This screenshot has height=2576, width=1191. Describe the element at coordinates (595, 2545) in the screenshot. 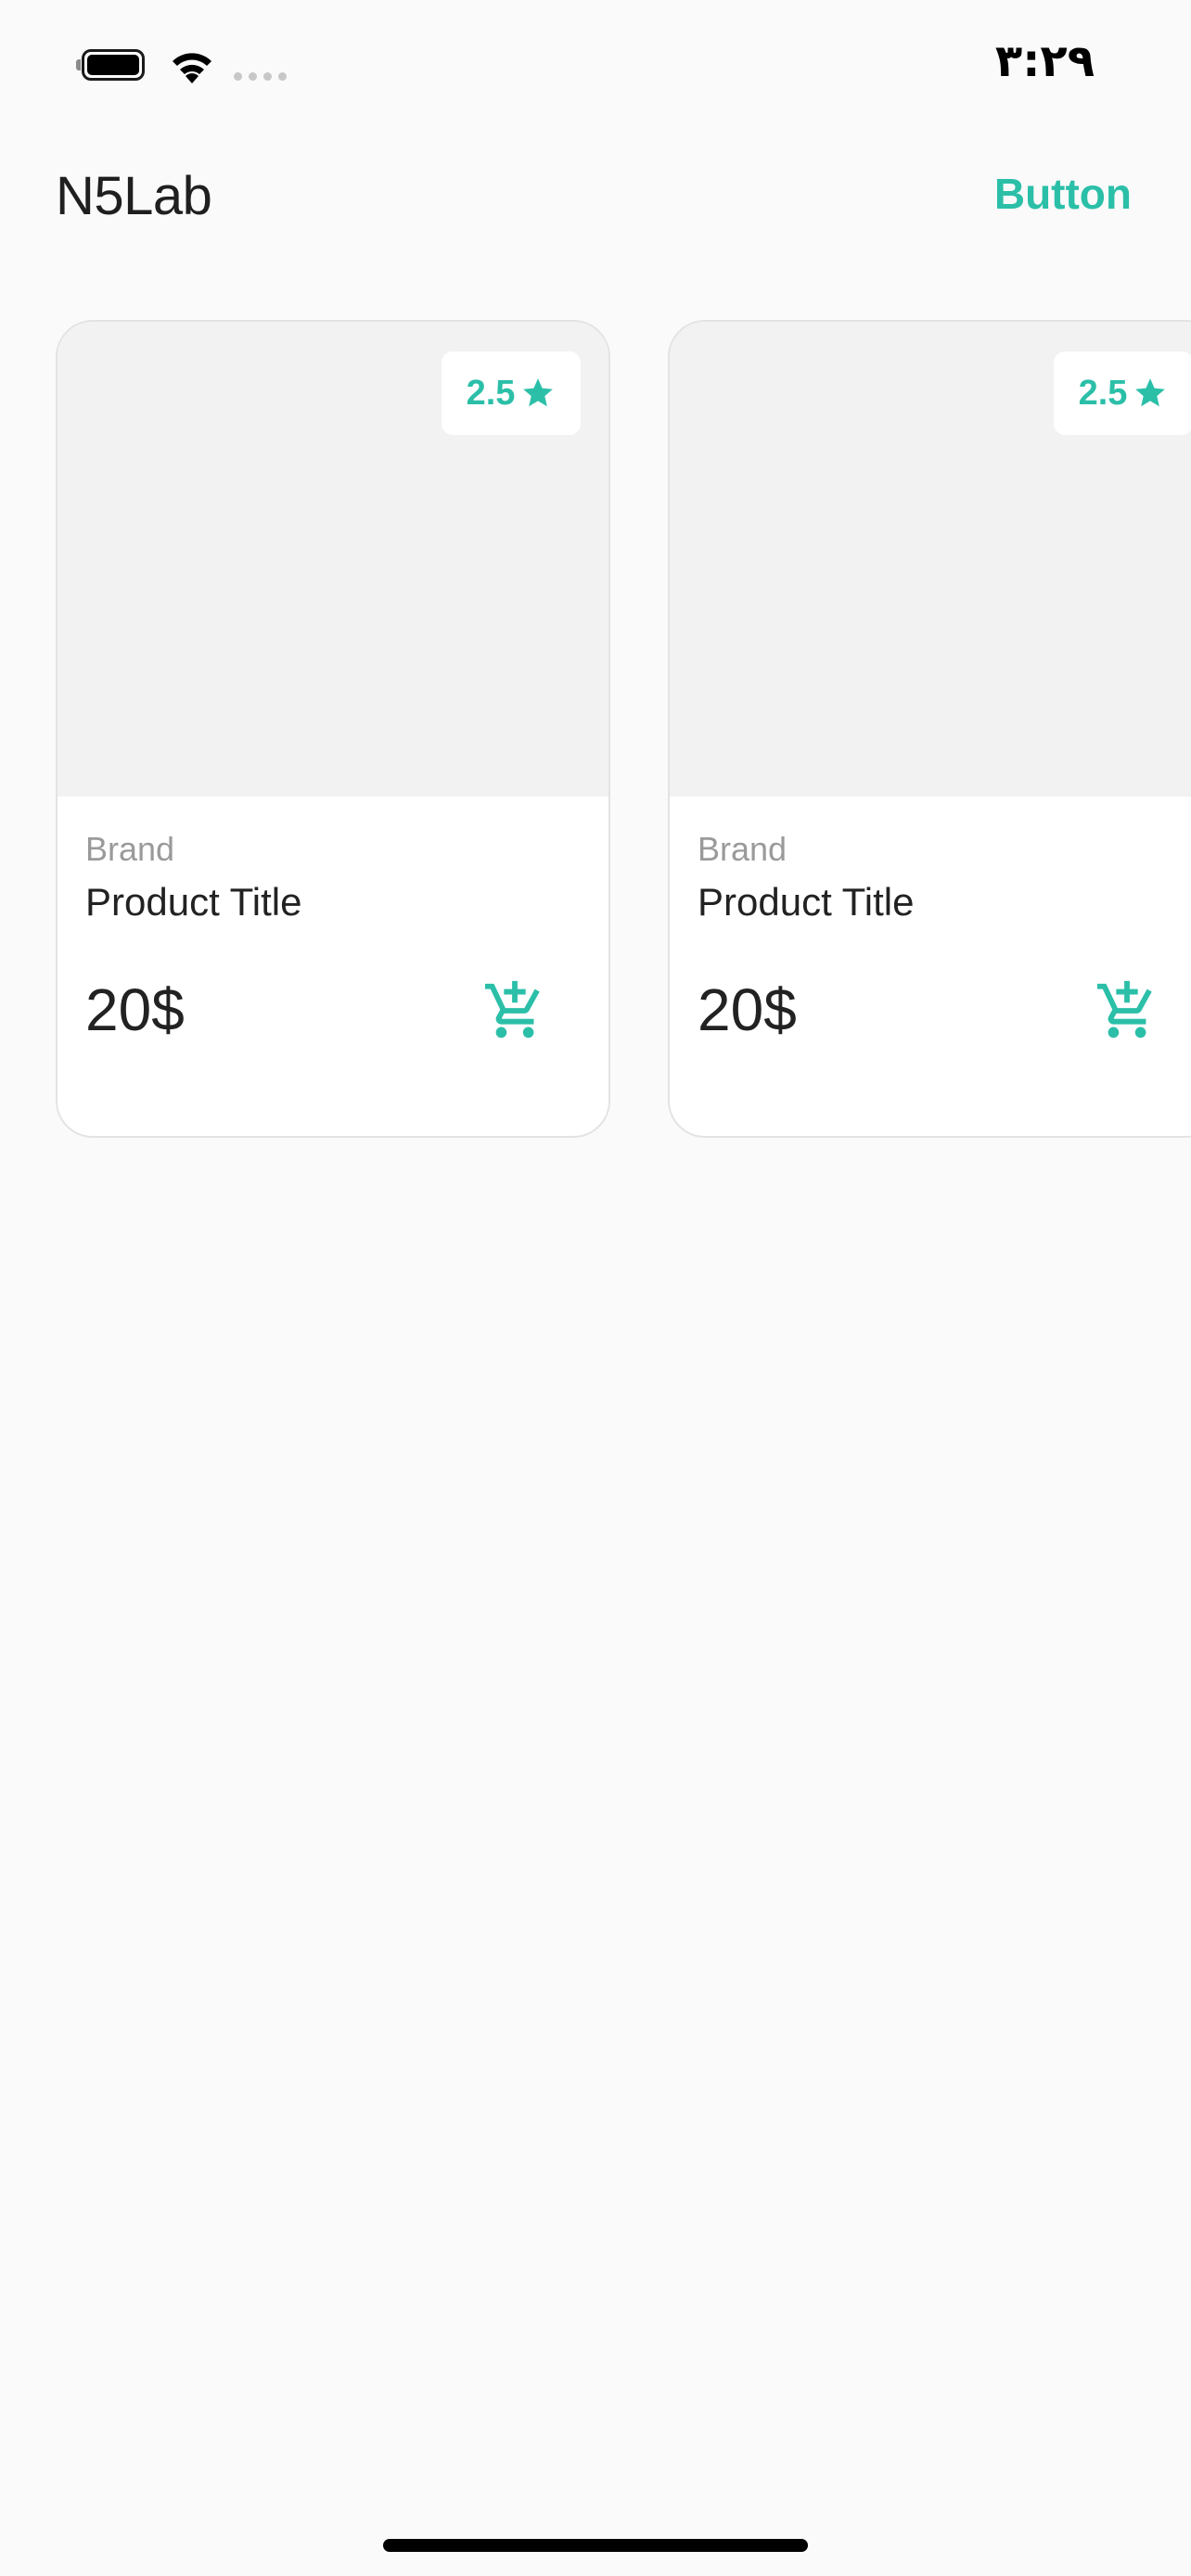

I see `home-indicator` at that location.